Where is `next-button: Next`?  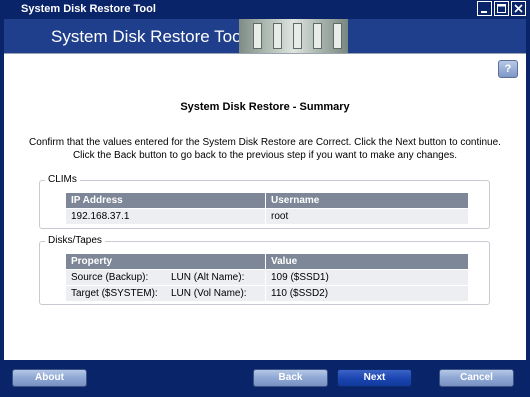
next-button: Next is located at coordinates (374, 378).